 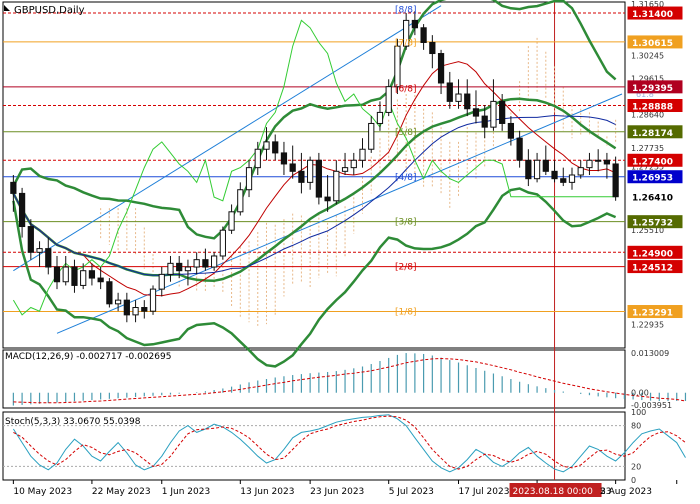 I want to click on stochastic-axis-tick-label: 80, so click(x=636, y=426).